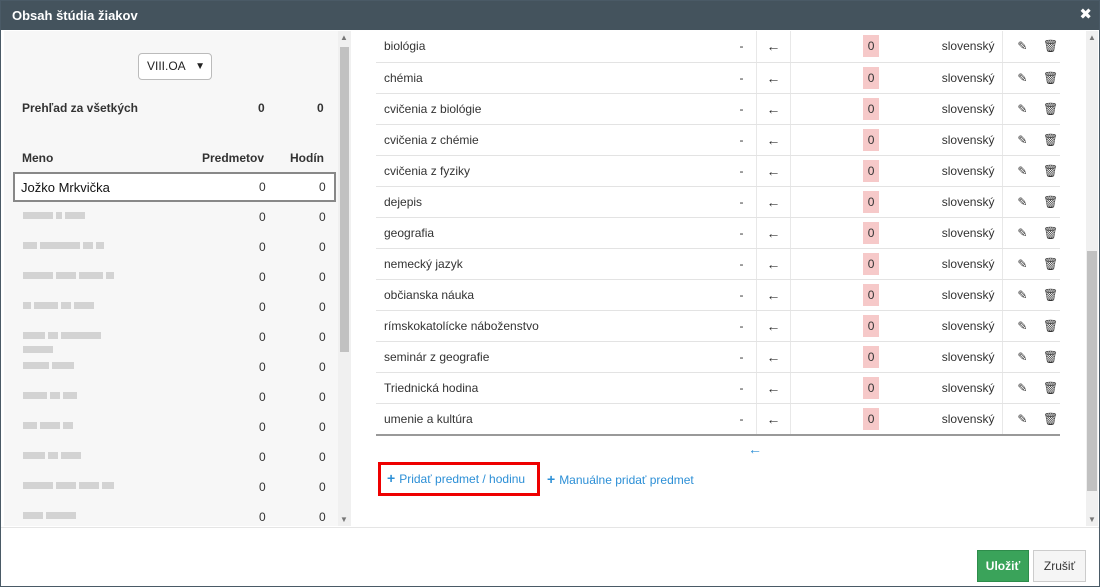 Image resolution: width=1100 pixels, height=587 pixels. What do you see at coordinates (462, 479) in the screenshot?
I see `add-subject-label: Pridať predmet / hodinu` at bounding box center [462, 479].